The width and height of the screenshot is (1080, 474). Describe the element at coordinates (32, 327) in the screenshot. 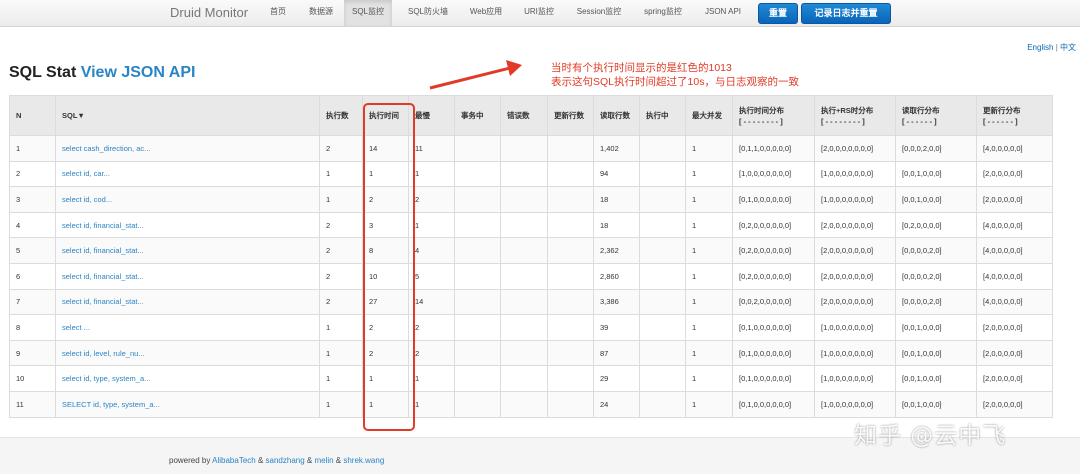

I see `table-cell: 8` at that location.